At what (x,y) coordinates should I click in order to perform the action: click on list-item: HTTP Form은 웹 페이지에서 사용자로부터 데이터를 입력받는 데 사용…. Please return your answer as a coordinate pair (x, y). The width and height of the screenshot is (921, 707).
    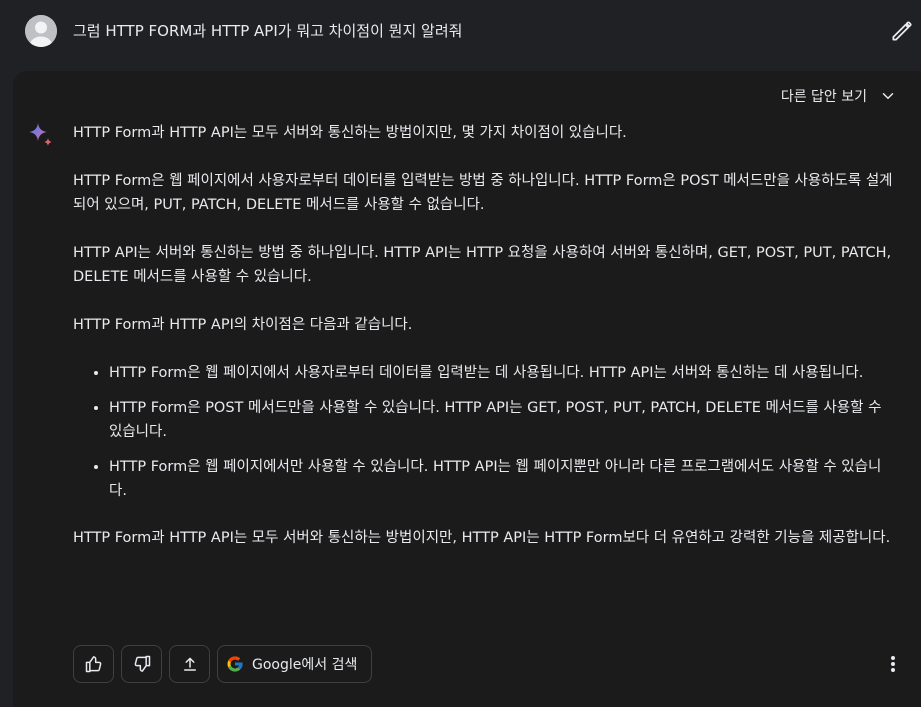
    Looking at the image, I should click on (501, 373).